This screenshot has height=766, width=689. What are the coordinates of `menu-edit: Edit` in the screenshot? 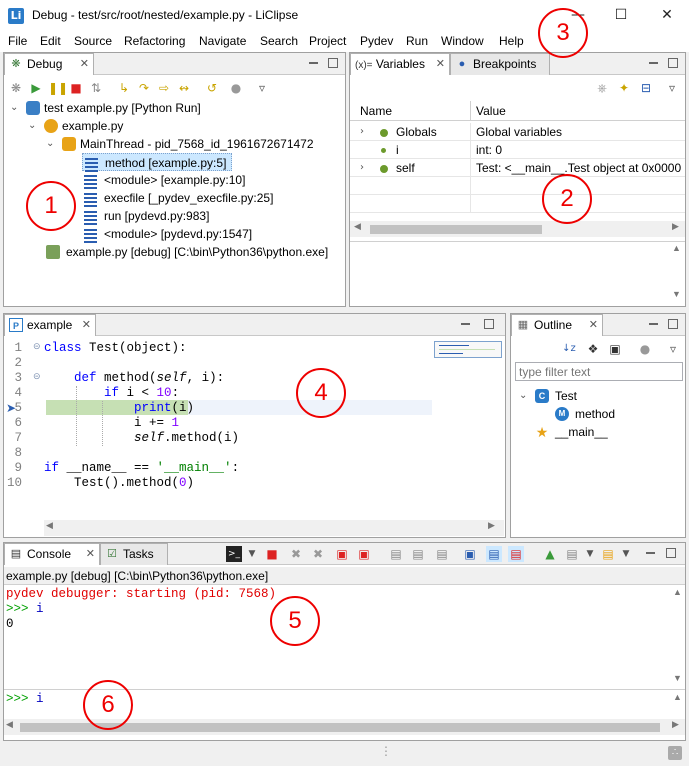 It's located at (50, 41).